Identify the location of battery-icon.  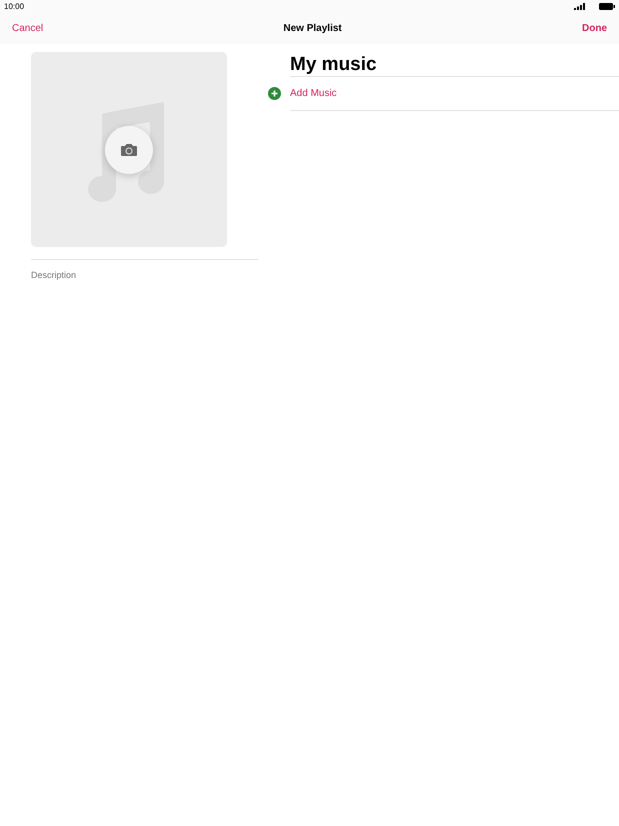
(607, 6).